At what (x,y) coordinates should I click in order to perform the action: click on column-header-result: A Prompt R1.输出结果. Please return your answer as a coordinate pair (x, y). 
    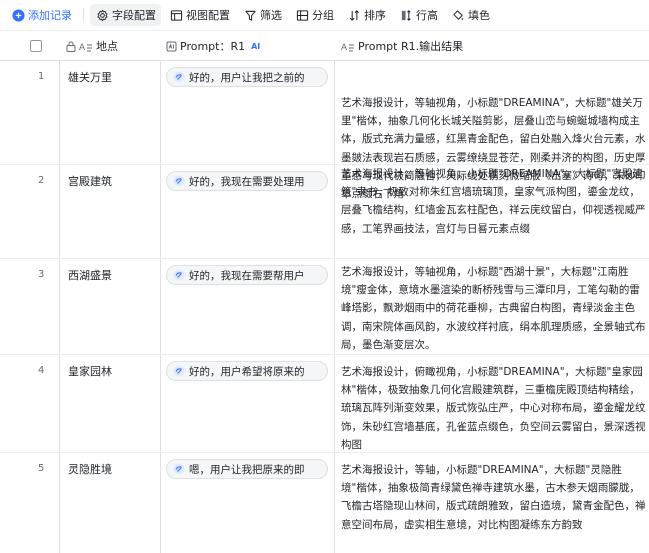
    Looking at the image, I should click on (402, 46).